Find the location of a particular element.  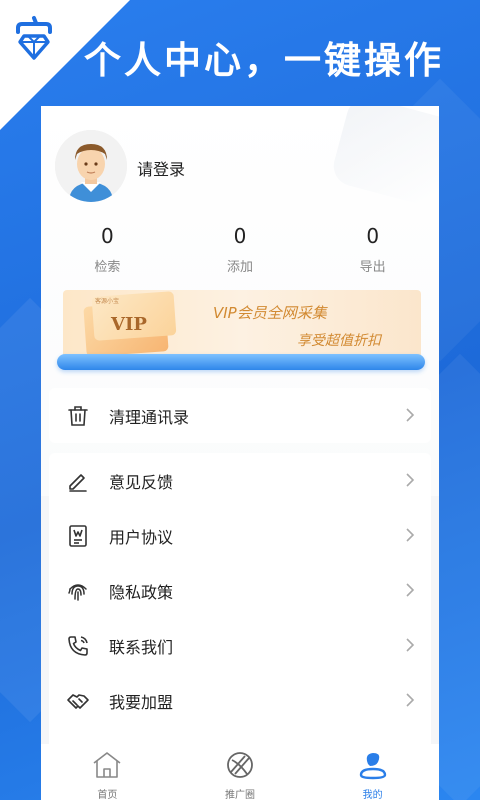

menu-item-feedback: 意见反馈 is located at coordinates (240, 480).